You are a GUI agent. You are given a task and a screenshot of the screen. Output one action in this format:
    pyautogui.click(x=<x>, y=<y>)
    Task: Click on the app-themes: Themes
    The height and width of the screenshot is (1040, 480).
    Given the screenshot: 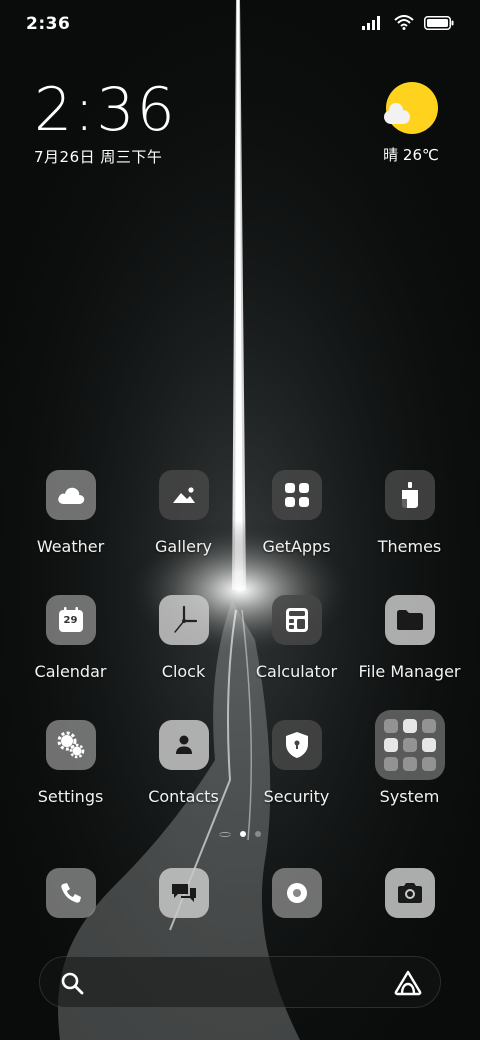 What is the action you would take?
    pyautogui.click(x=409, y=513)
    